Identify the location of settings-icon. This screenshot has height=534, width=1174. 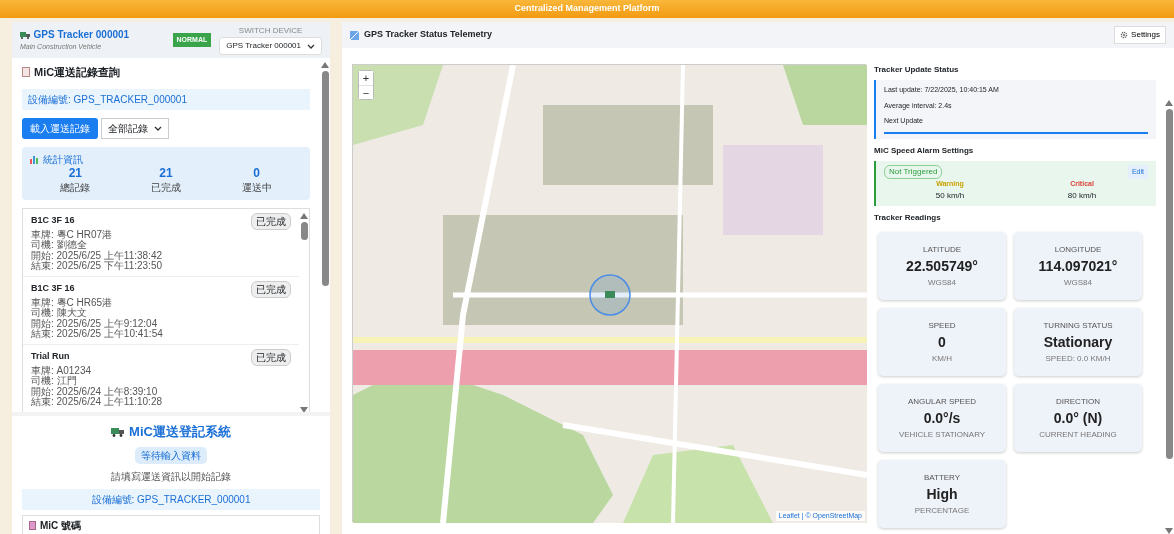
(1124, 35).